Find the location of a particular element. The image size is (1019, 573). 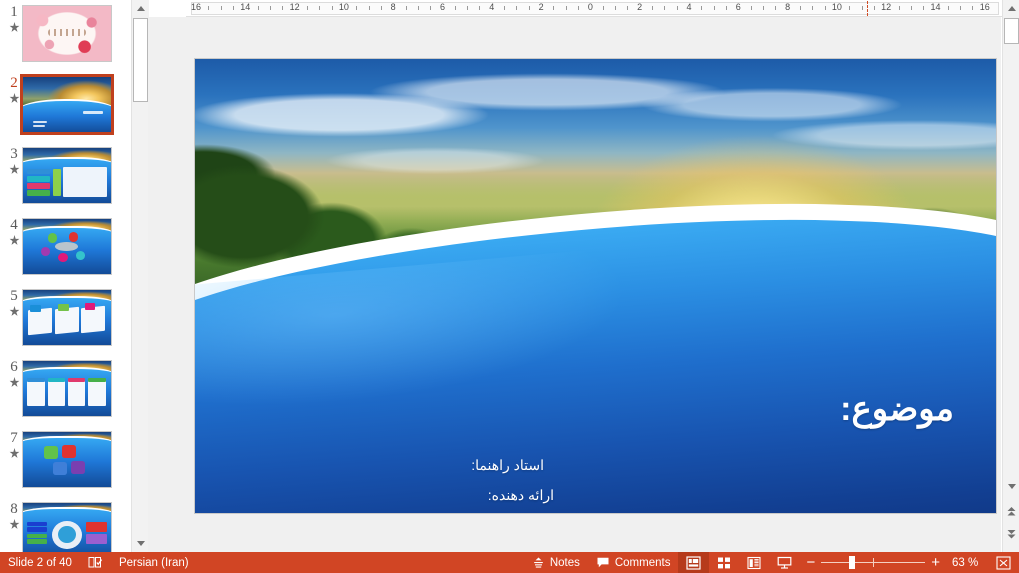

language-button: Persian (Iran) is located at coordinates (154, 562).